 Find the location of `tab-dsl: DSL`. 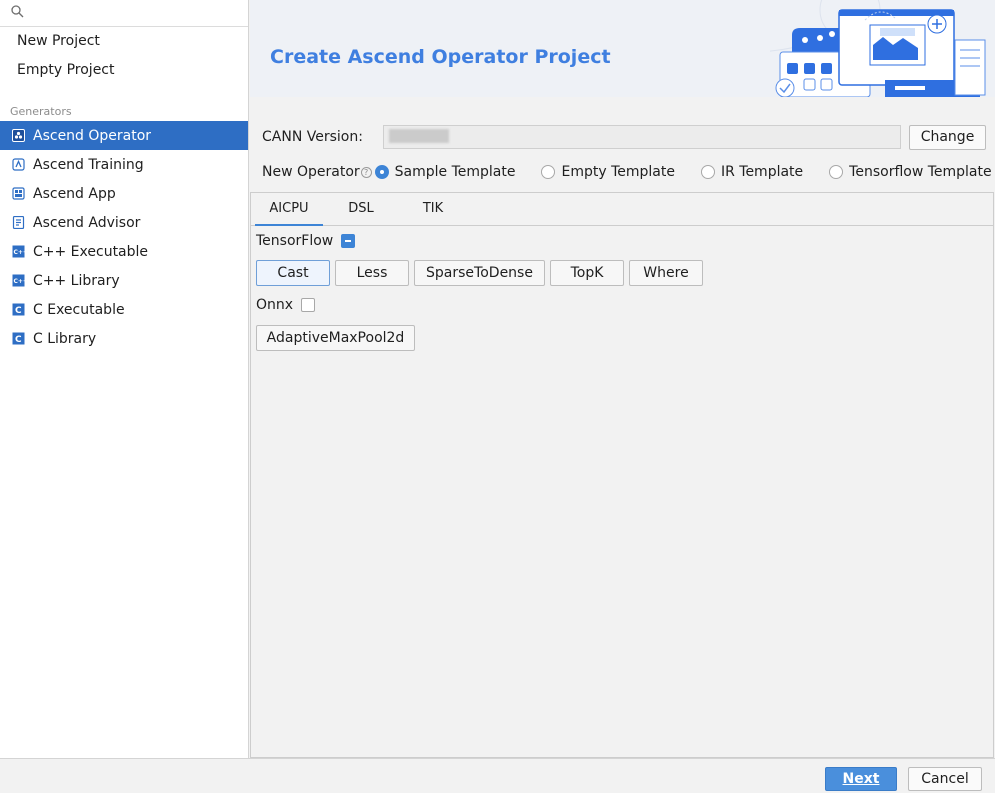

tab-dsl: DSL is located at coordinates (361, 209).